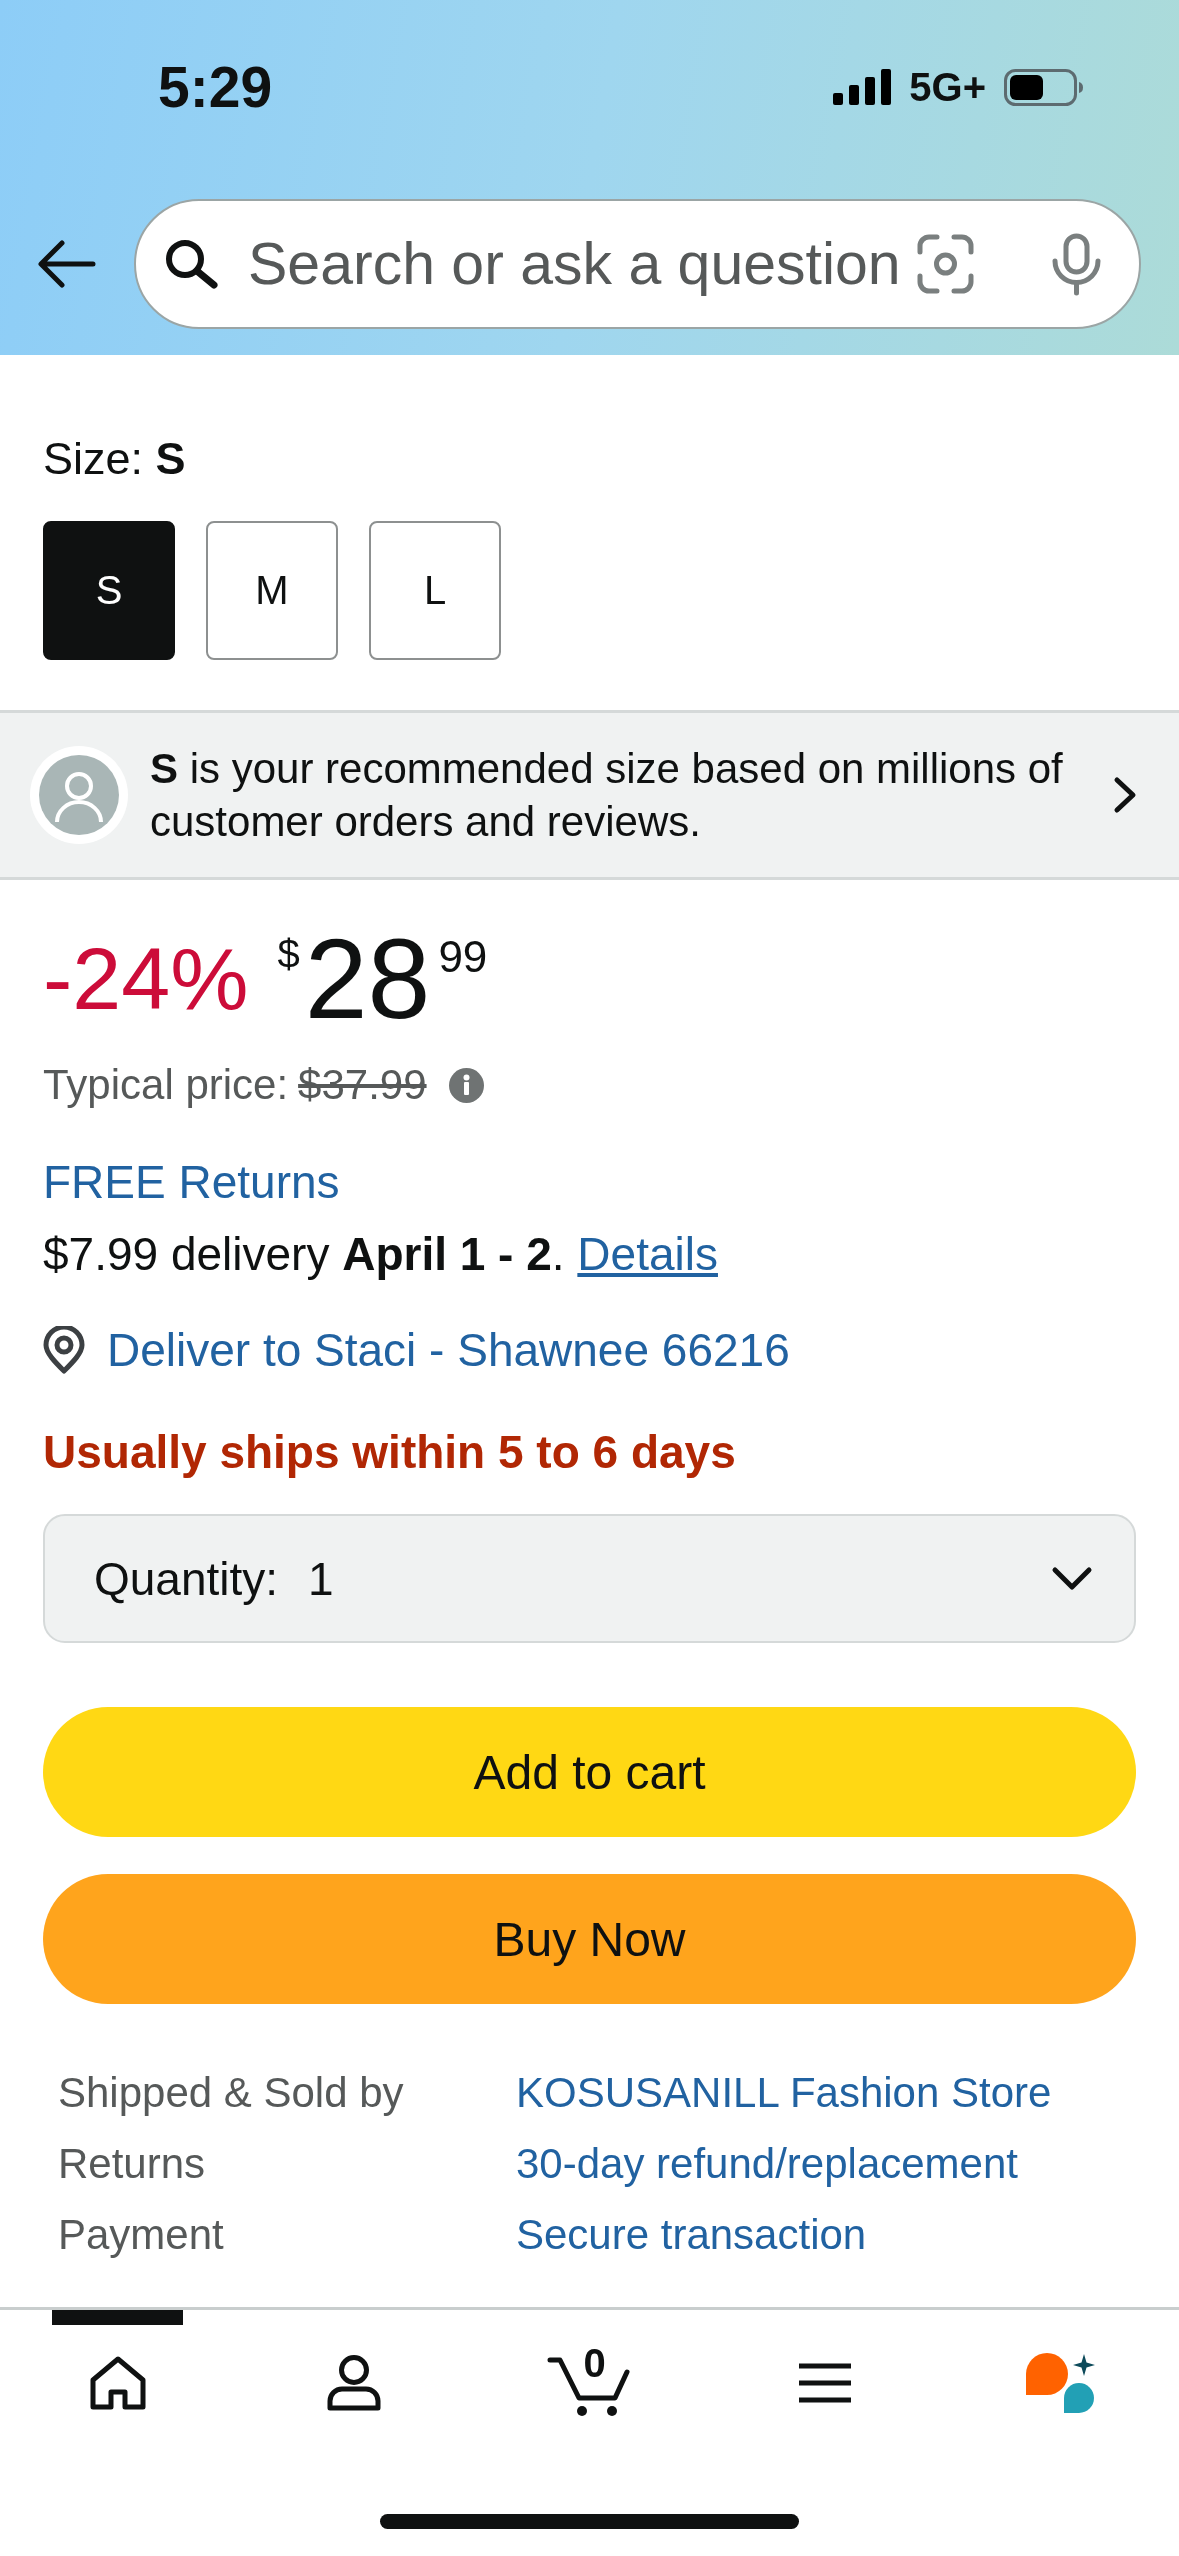 This screenshot has width=1179, height=2556. I want to click on detail-label: Payment, so click(141, 2235).